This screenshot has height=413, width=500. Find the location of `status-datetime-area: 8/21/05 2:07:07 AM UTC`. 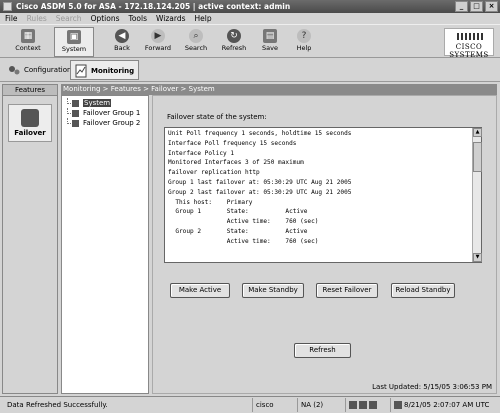

status-datetime-area: 8/21/05 2:07:07 AM UTC is located at coordinates (439, 405).